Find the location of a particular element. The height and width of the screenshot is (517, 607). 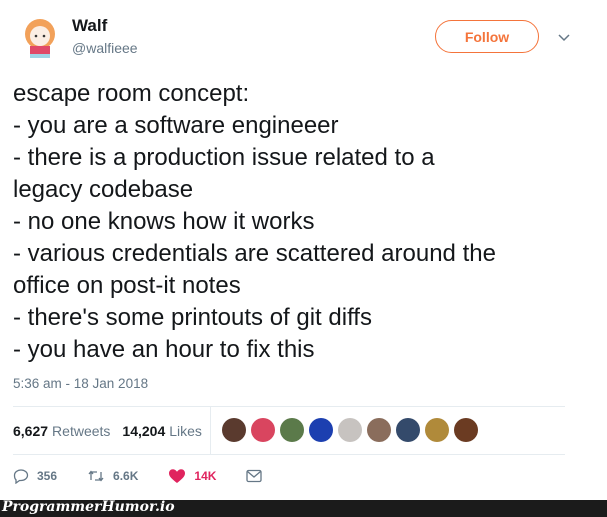

tweet-line: escape room concept: is located at coordinates (131, 93).